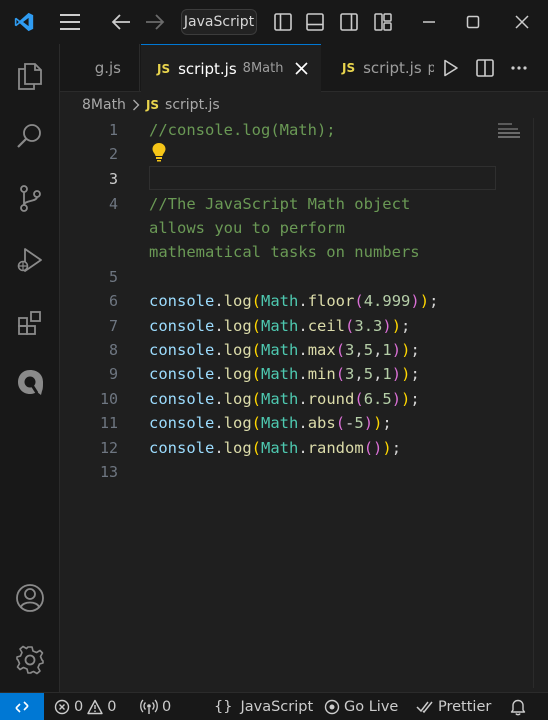  I want to click on toggle-primary-sidebar-icon, so click(283, 22).